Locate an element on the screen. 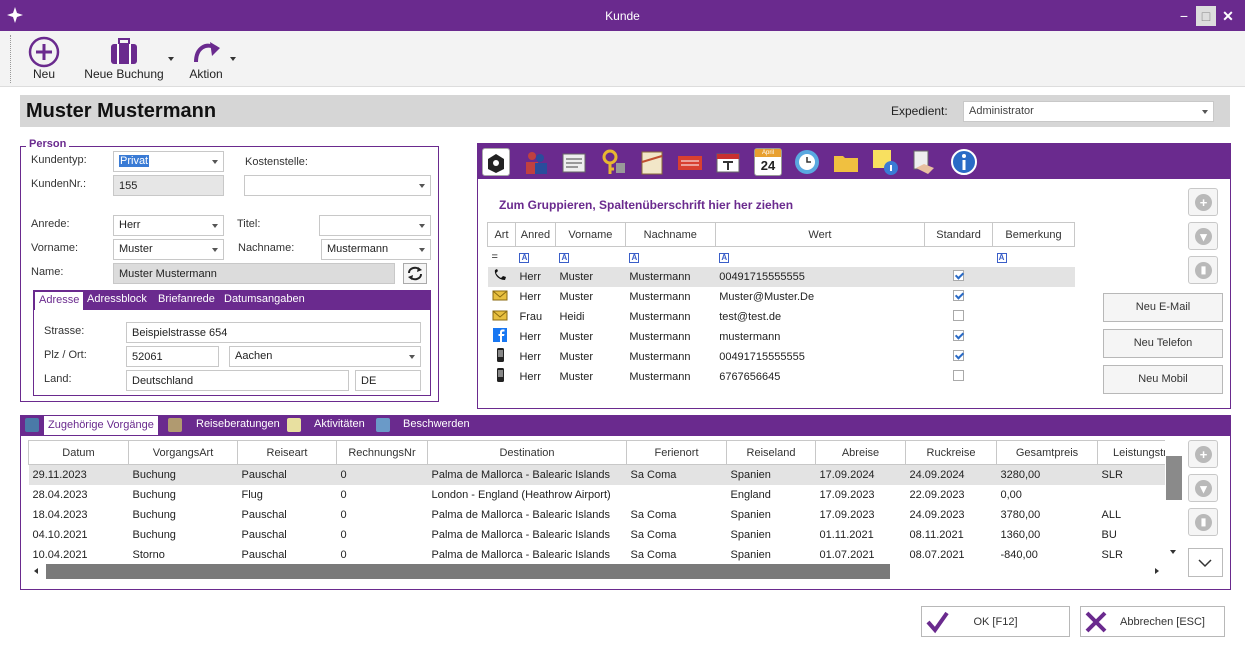 The image size is (1245, 652). aktion-dropdown-icon is located at coordinates (233, 59).